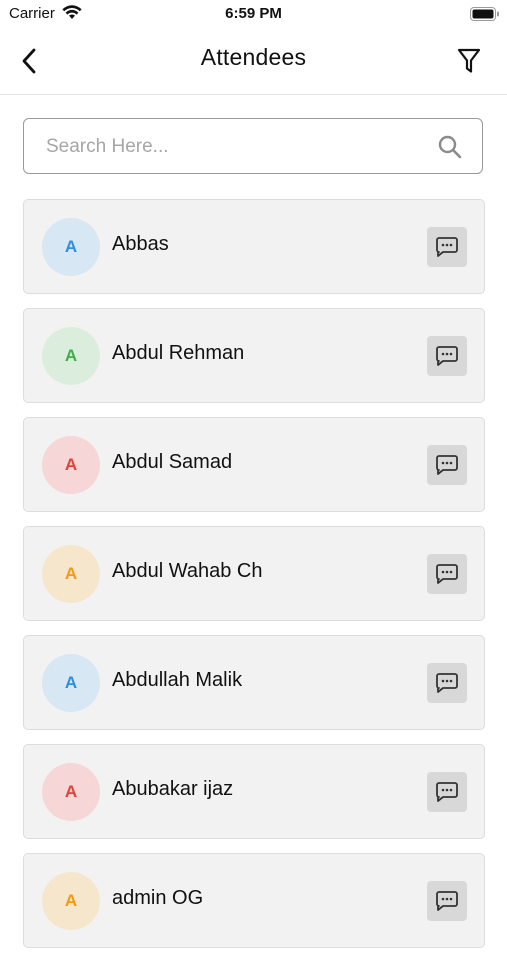 This screenshot has width=507, height=962. What do you see at coordinates (485, 16) in the screenshot?
I see `battery-icon` at bounding box center [485, 16].